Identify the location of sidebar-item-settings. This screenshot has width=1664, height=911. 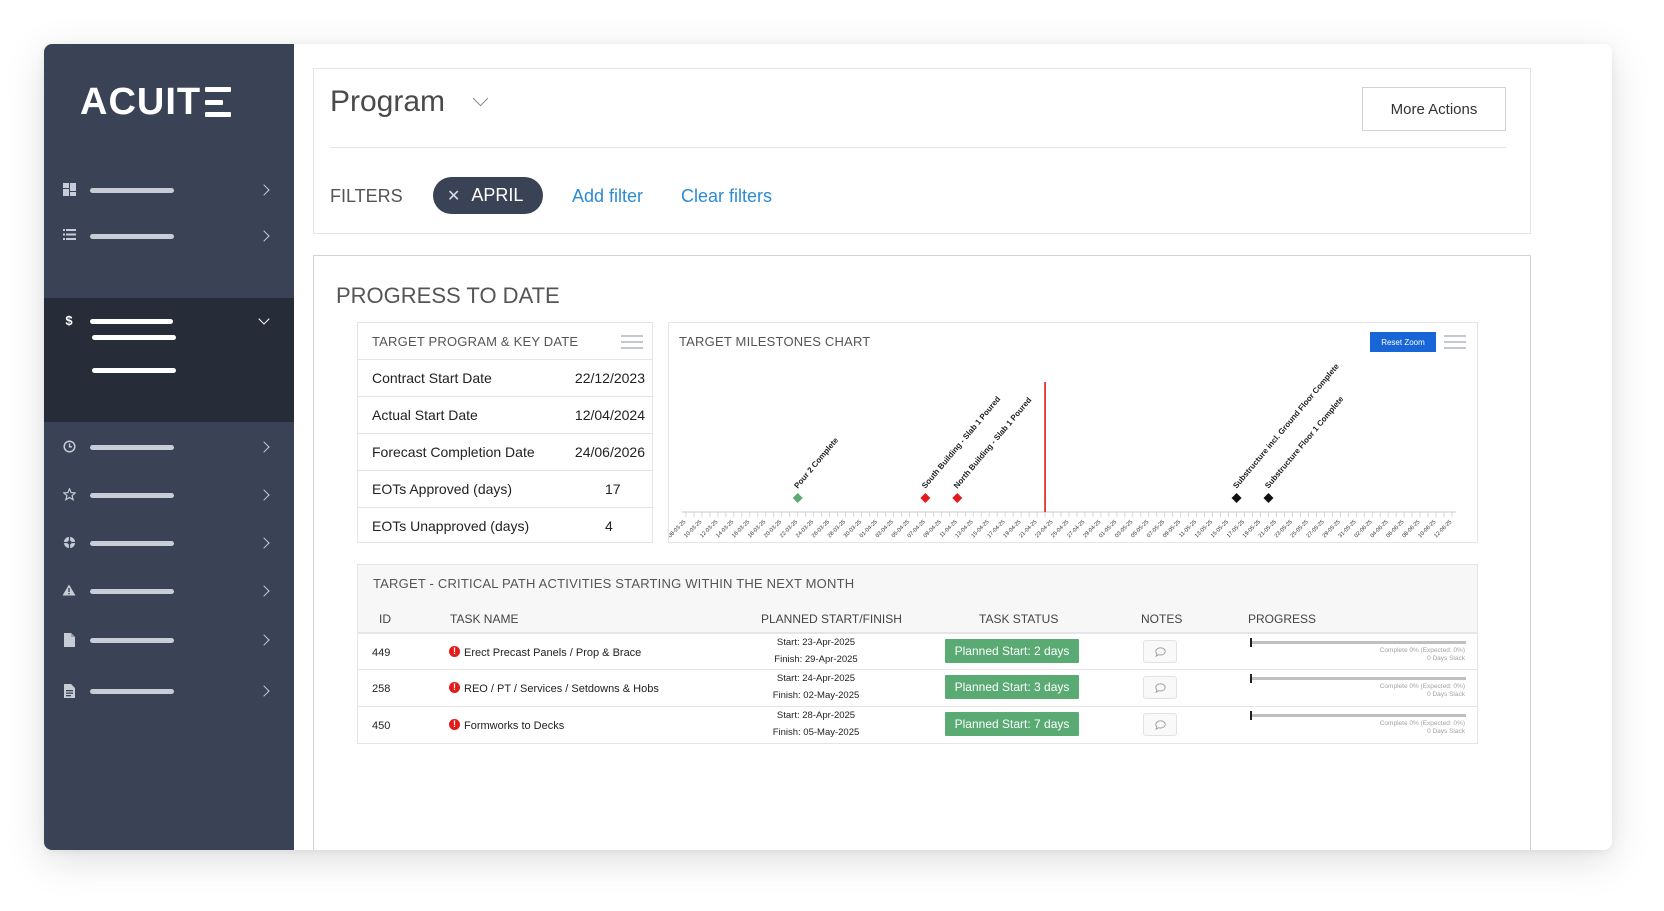
(169, 543).